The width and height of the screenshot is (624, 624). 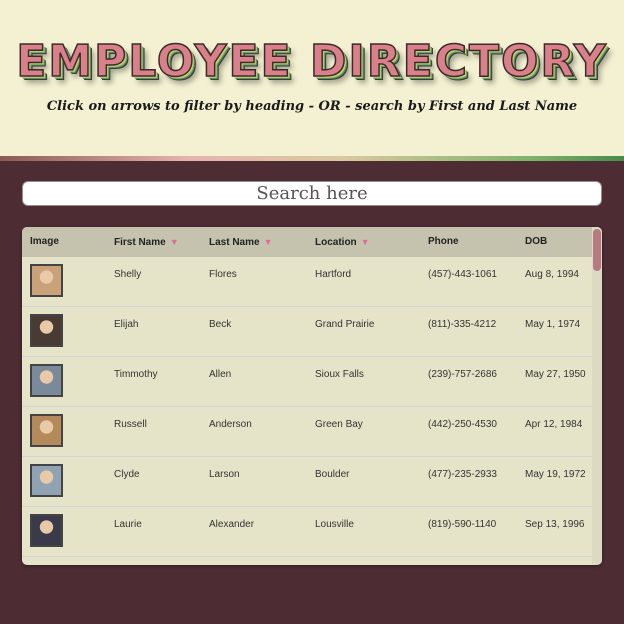 What do you see at coordinates (44, 241) in the screenshot?
I see `column-header-image: Image` at bounding box center [44, 241].